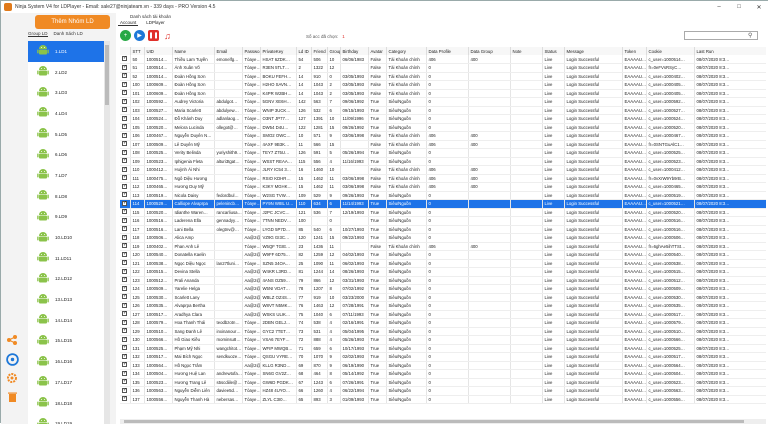  Describe the element at coordinates (193, 51) in the screenshot. I see `column-header: Name` at that location.